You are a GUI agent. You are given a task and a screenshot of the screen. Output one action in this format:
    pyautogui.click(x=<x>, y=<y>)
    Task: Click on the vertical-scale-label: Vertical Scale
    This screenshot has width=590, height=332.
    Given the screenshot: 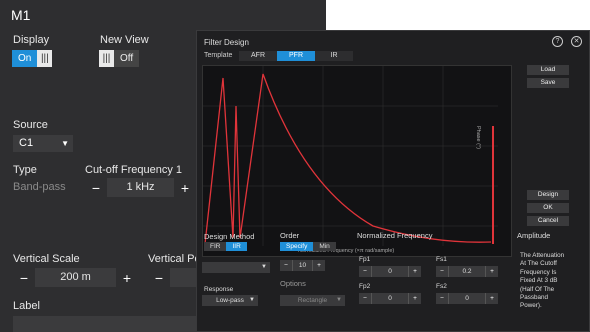 What is the action you would take?
    pyautogui.click(x=46, y=259)
    